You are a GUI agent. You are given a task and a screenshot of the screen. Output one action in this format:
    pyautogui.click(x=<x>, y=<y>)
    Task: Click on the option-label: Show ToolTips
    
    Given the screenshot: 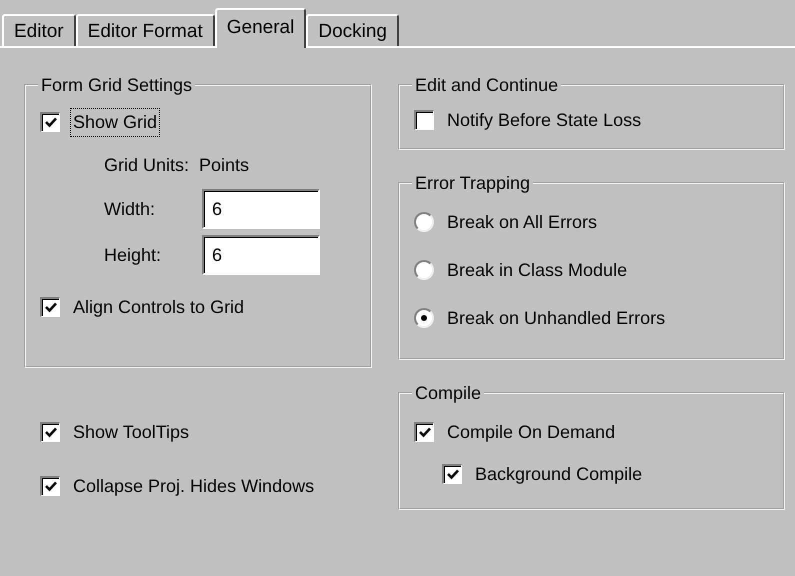 What is the action you would take?
    pyautogui.click(x=131, y=432)
    